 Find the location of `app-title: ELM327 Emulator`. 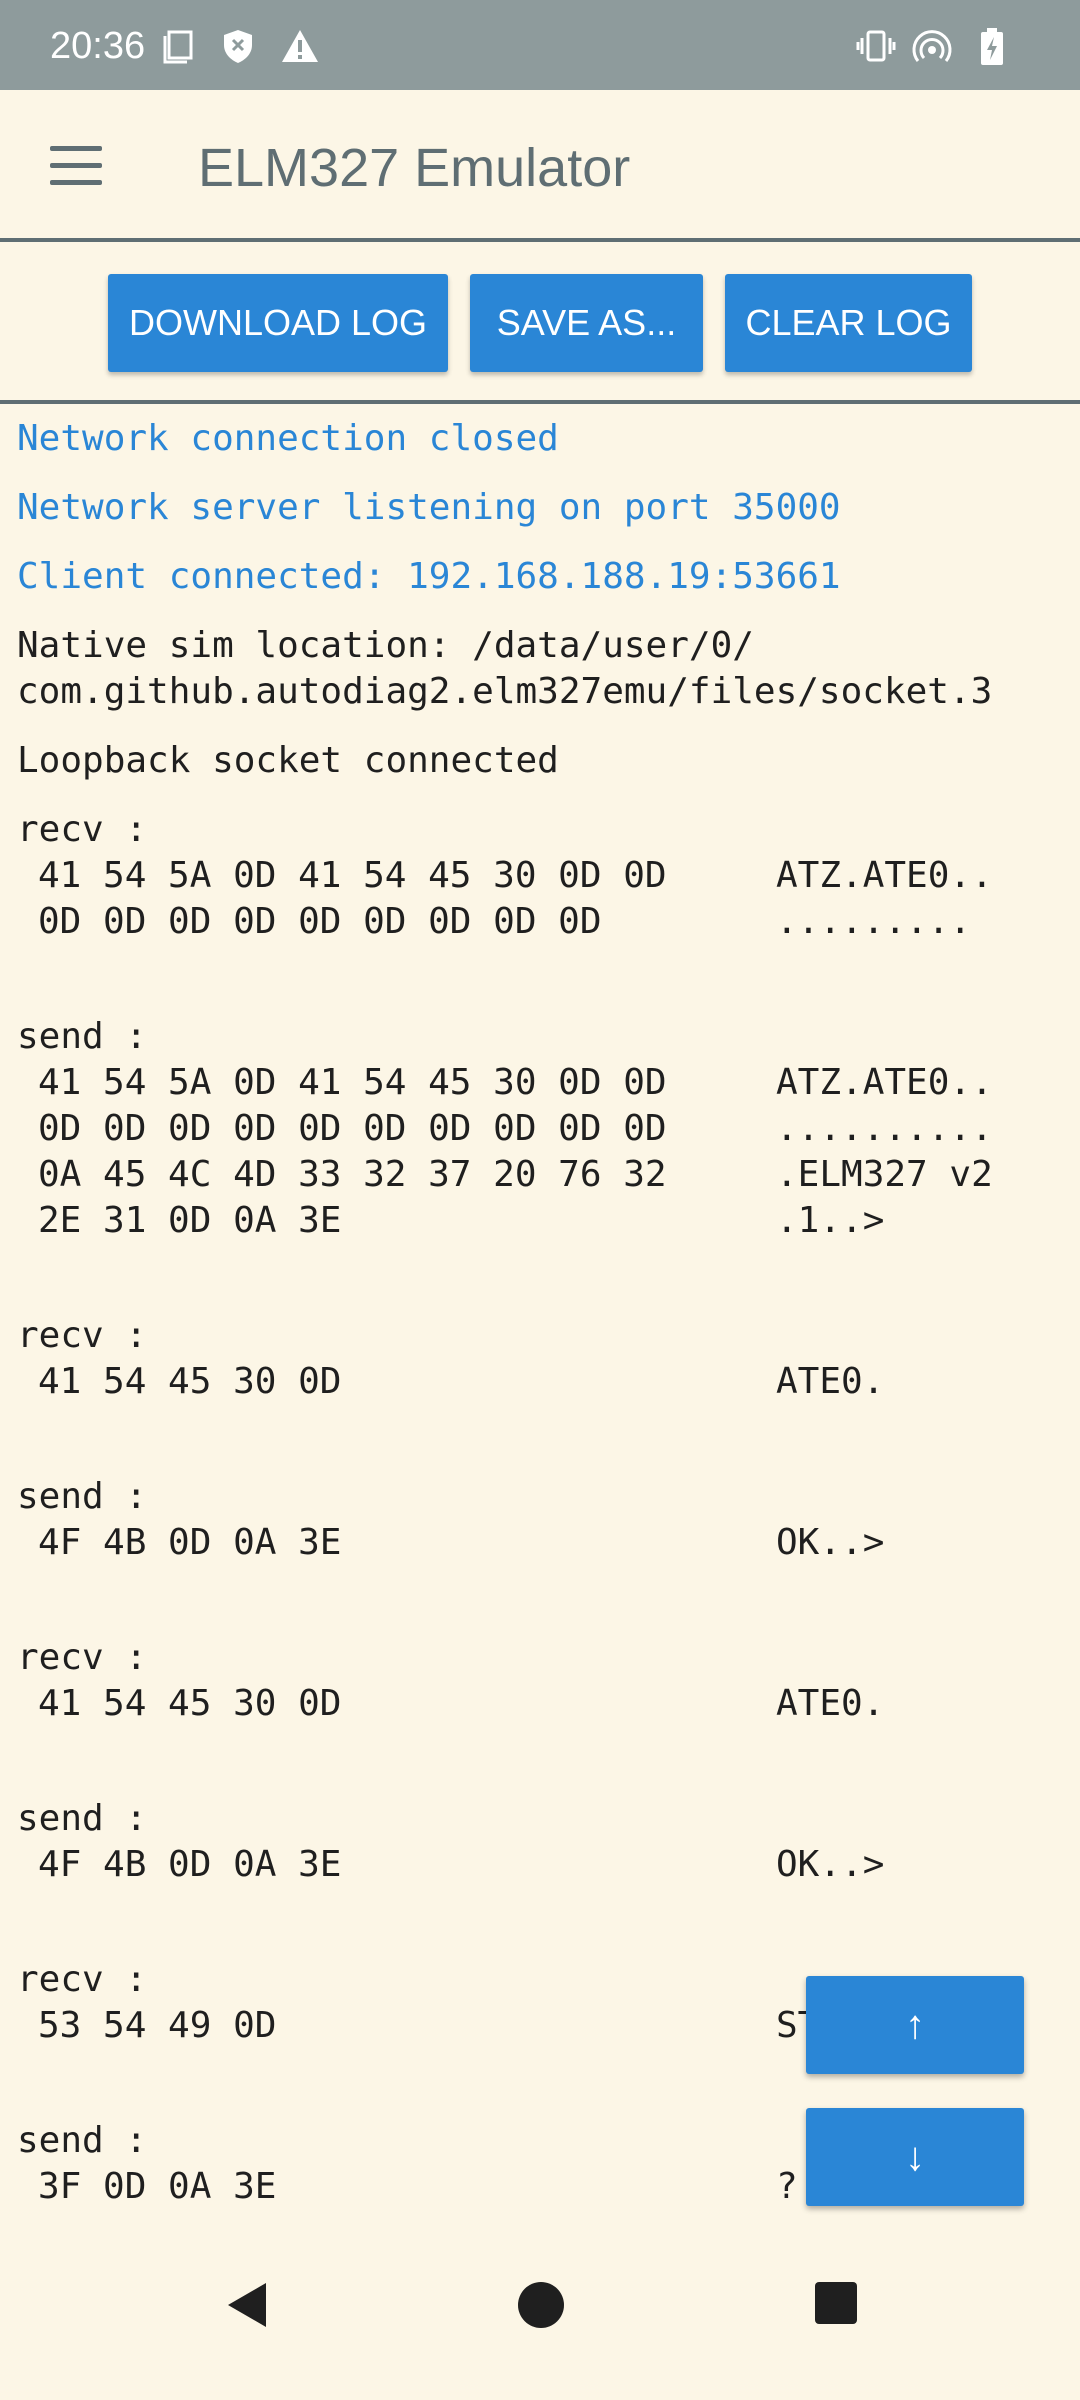

app-title: ELM327 Emulator is located at coordinates (414, 168).